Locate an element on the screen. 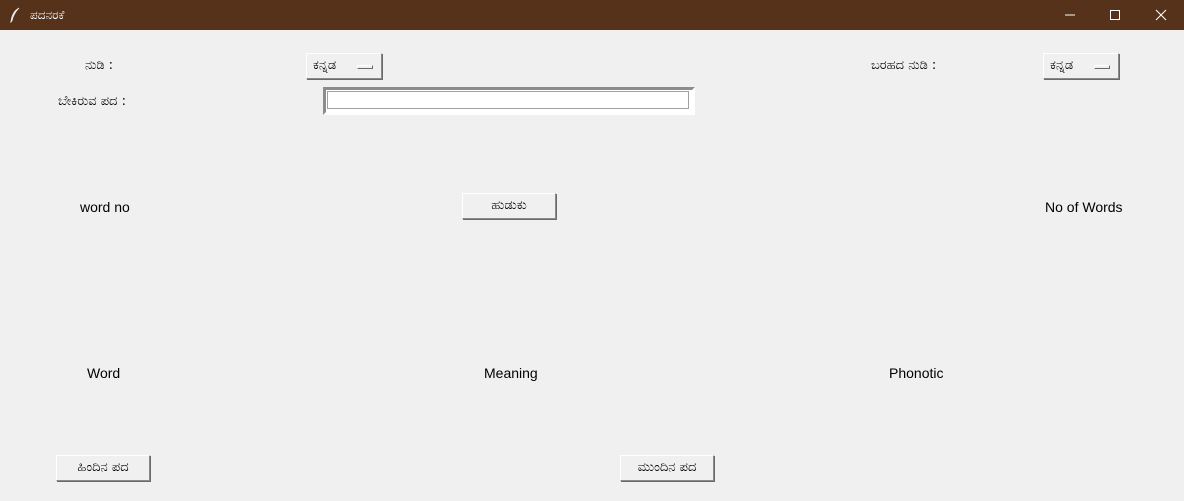 This screenshot has height=501, width=1184. language-select: ಕನ್ನಡ is located at coordinates (344, 66).